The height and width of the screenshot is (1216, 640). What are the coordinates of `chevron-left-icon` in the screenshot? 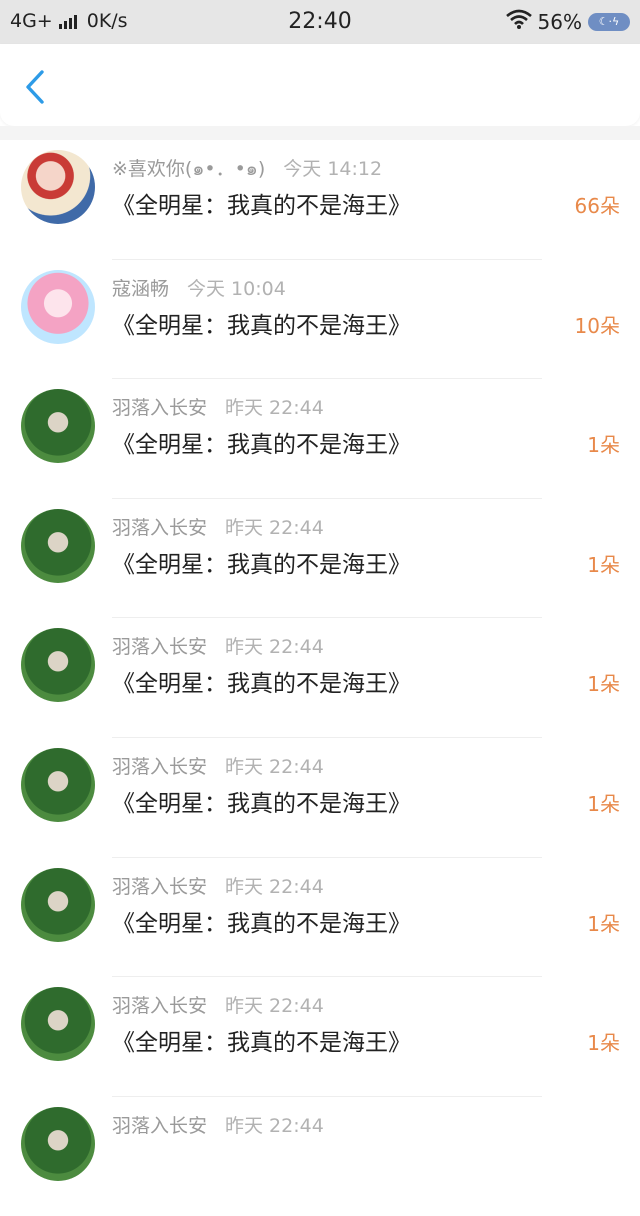 It's located at (35, 87).